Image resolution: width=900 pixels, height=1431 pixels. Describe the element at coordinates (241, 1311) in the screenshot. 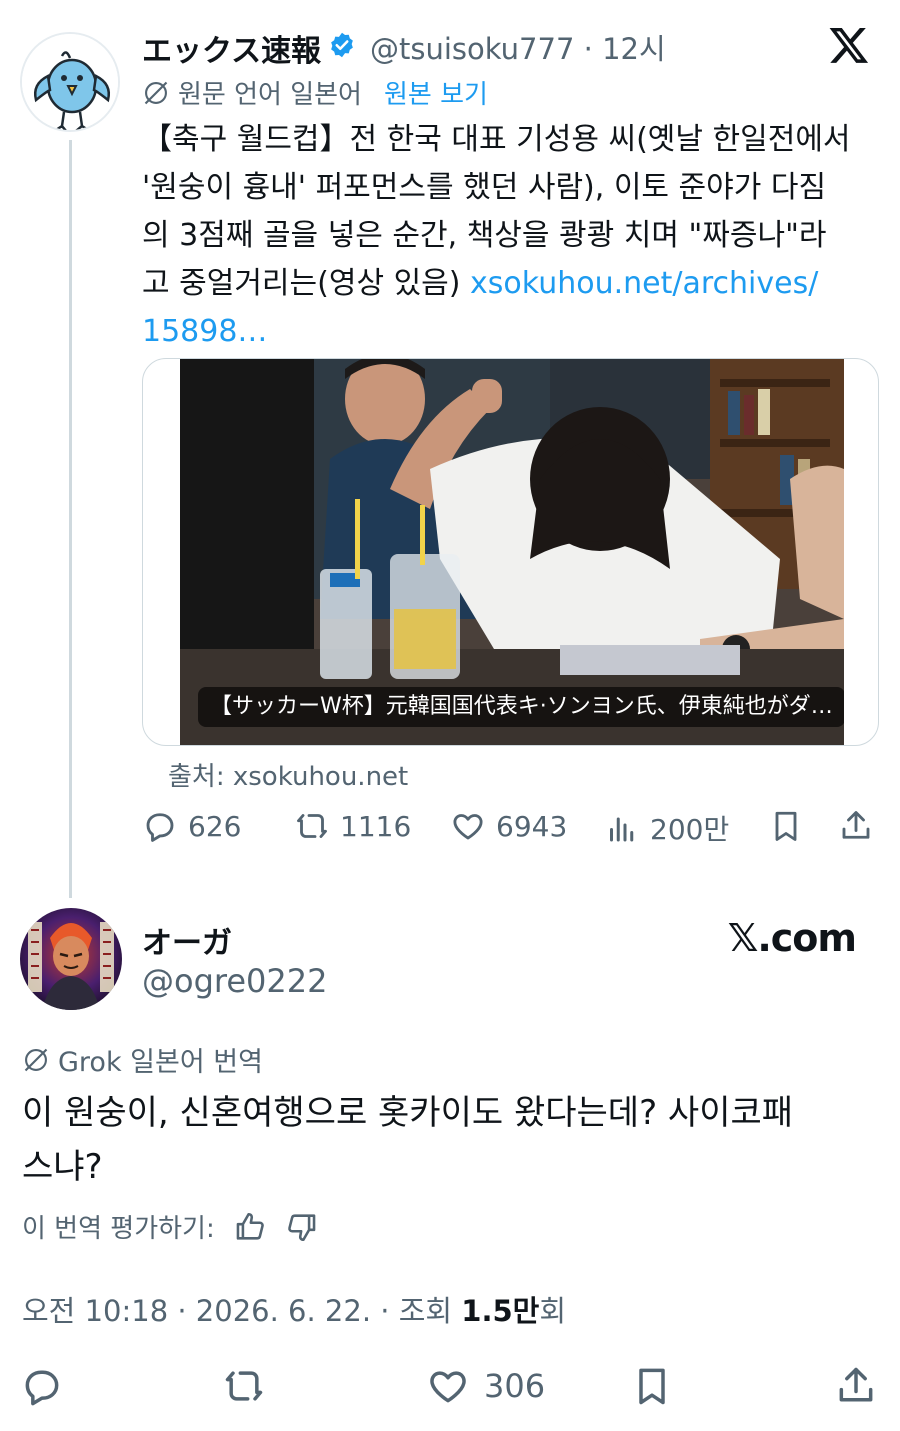

I see `post-timestamp: 오전 10:18 · 2026. 6. 22. · 조회` at that location.